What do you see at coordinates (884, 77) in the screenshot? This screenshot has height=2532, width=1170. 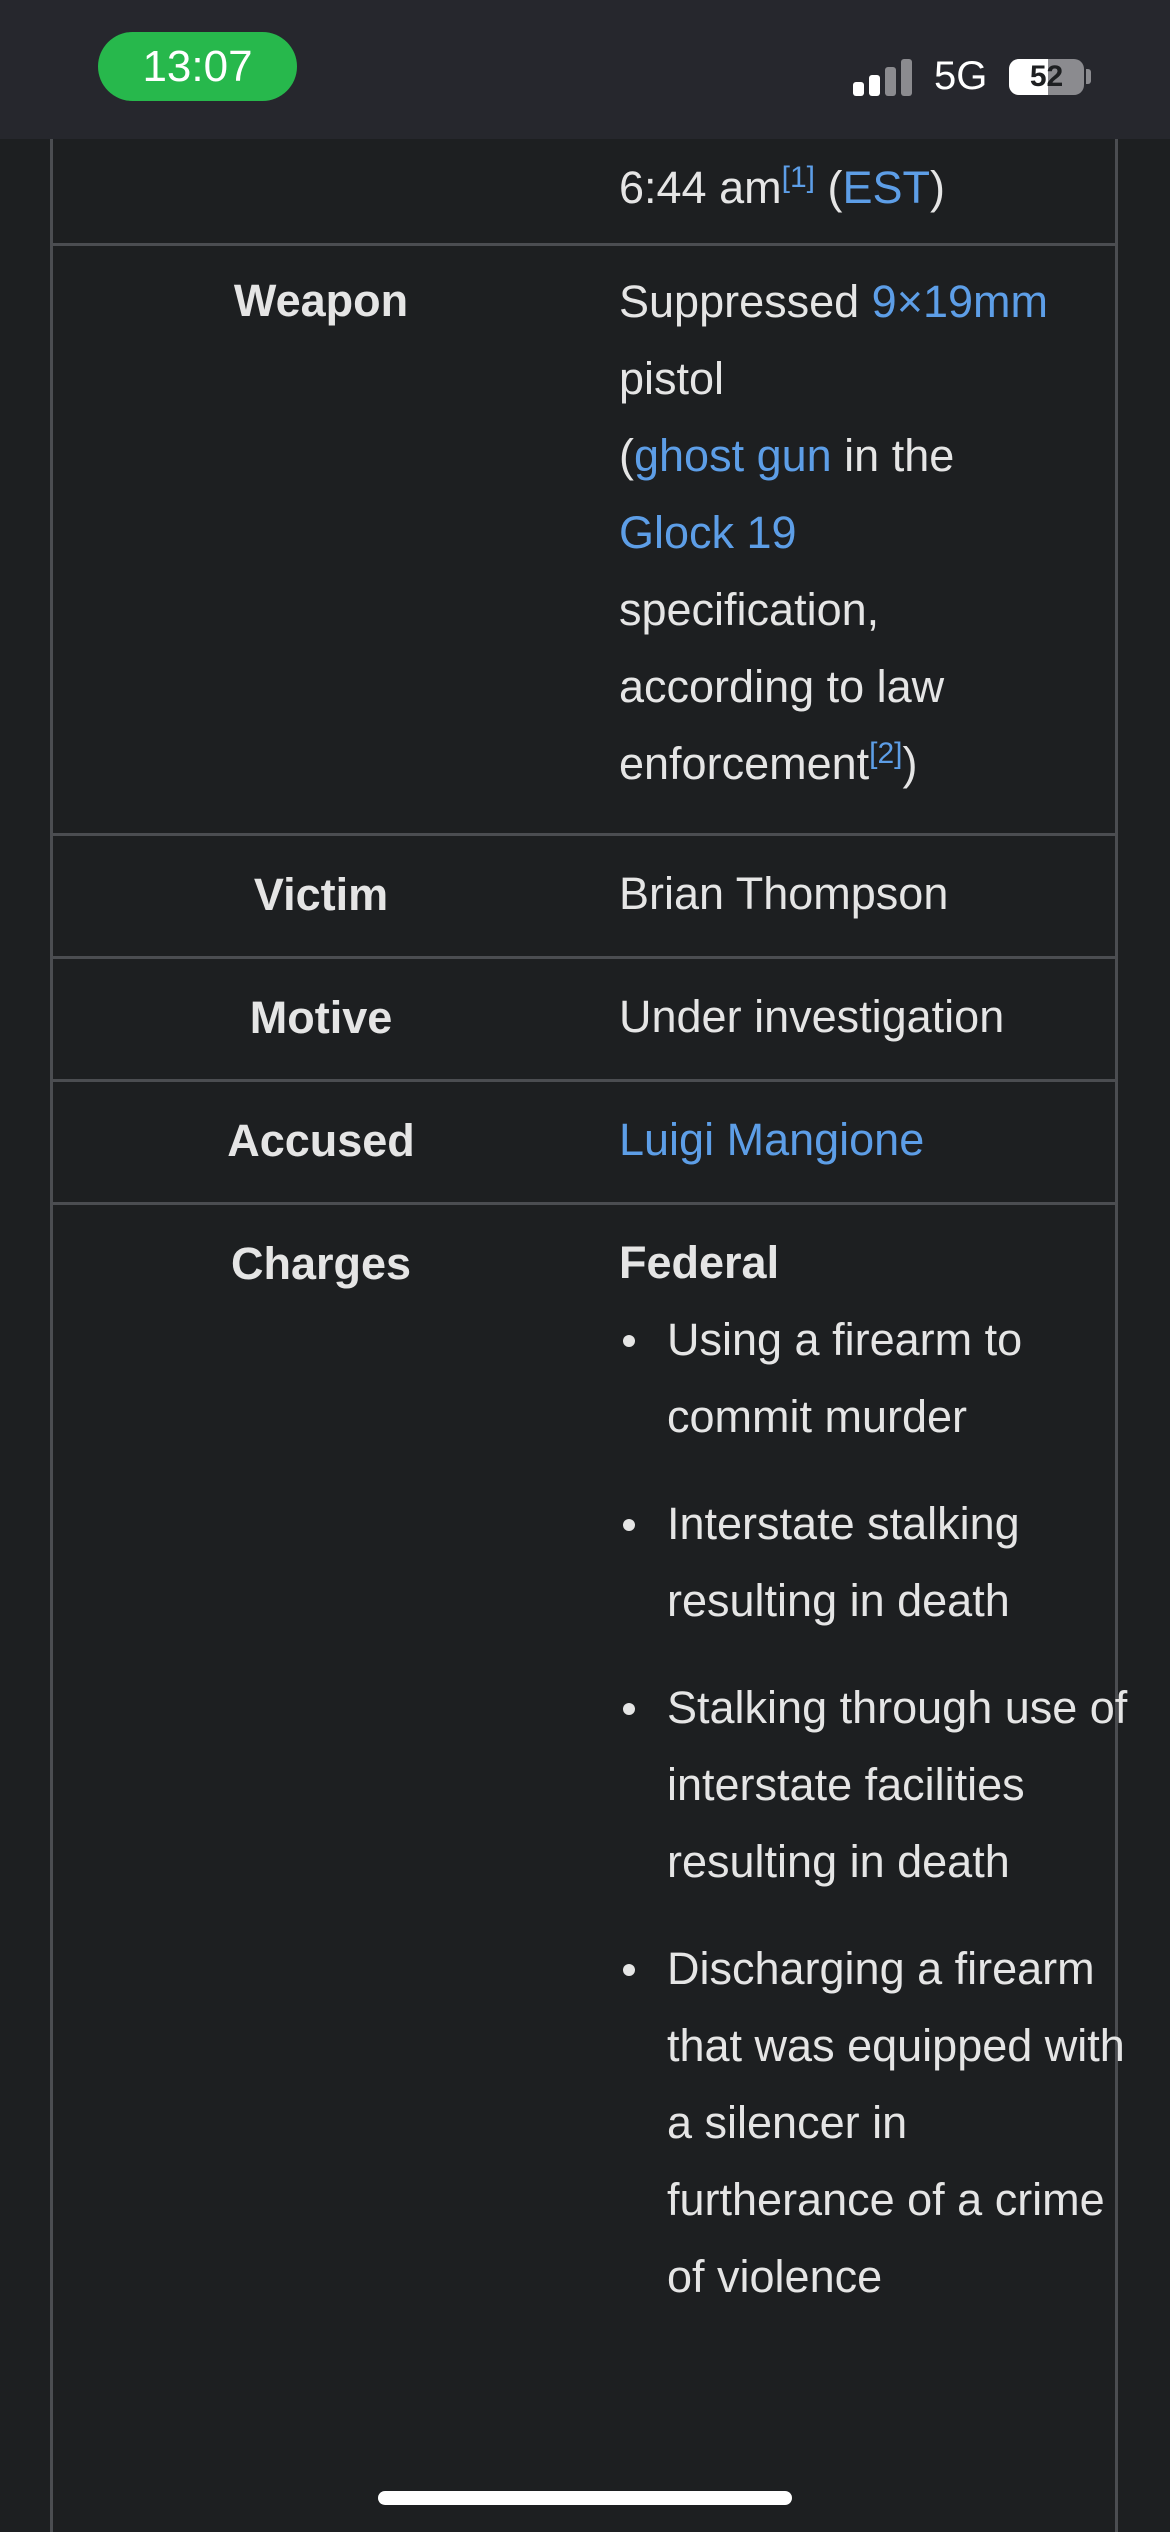 I see `cellular-signal-icon` at bounding box center [884, 77].